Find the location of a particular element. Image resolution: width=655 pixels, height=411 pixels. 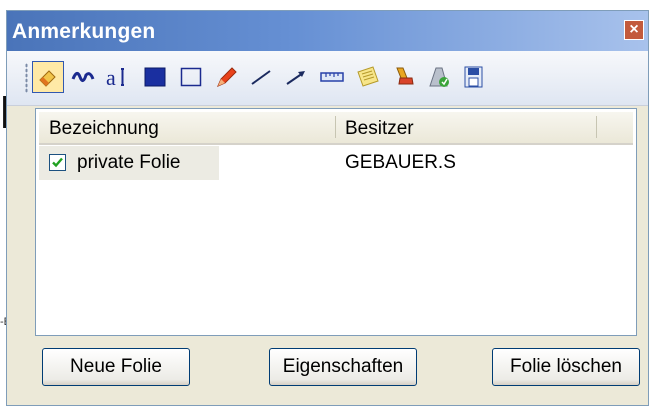

save-icon is located at coordinates (473, 77).